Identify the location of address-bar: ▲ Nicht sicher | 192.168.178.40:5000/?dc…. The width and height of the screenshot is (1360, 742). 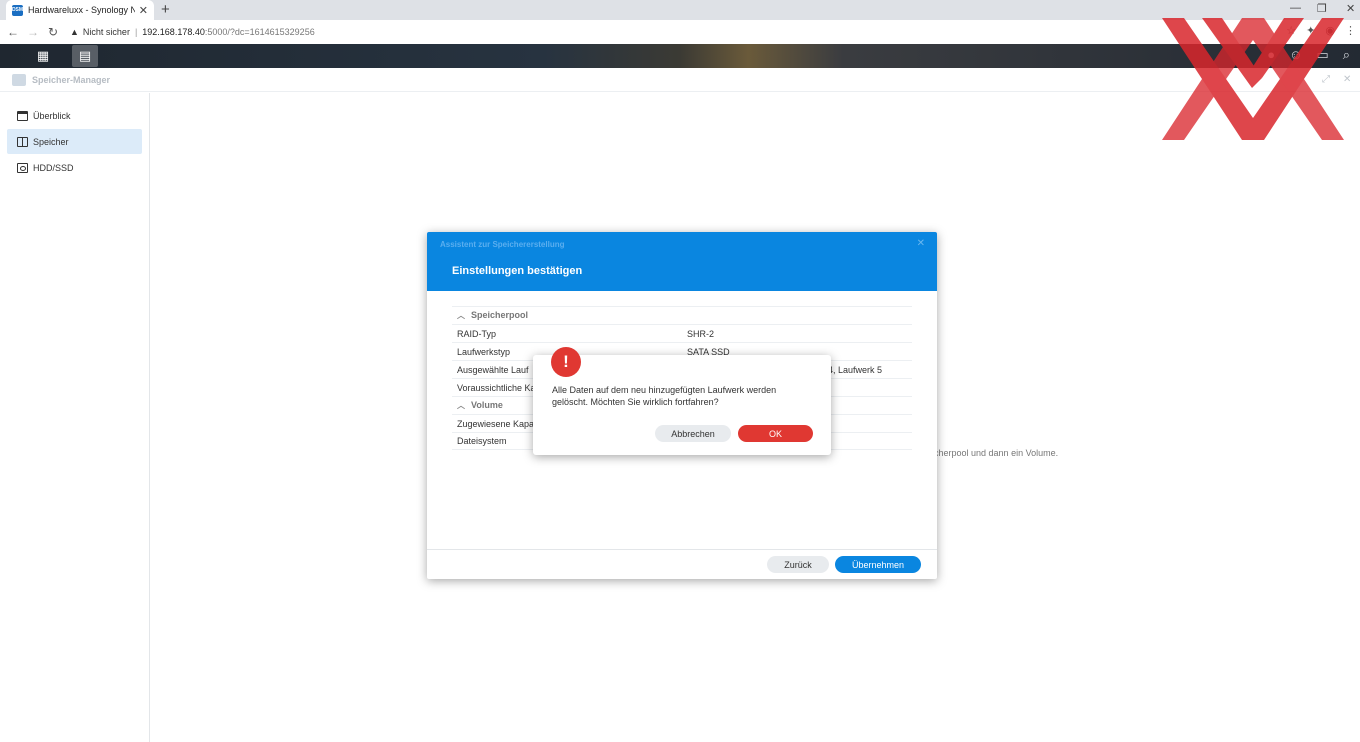
(685, 32).